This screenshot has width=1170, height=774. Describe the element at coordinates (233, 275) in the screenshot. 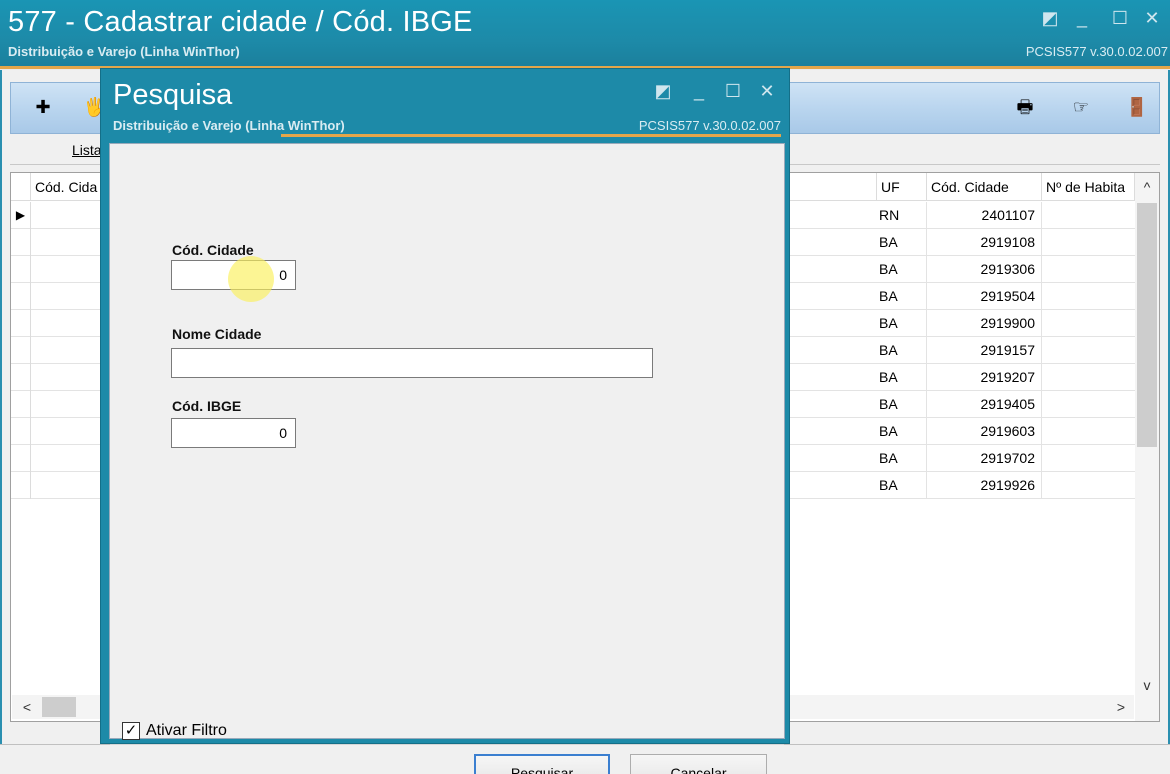

I see `cod-cidade-input` at that location.